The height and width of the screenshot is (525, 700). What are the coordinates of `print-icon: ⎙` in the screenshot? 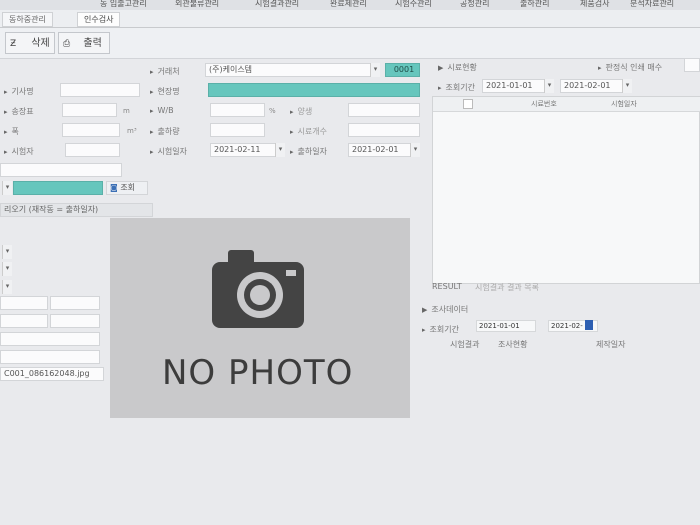 It's located at (67, 44).